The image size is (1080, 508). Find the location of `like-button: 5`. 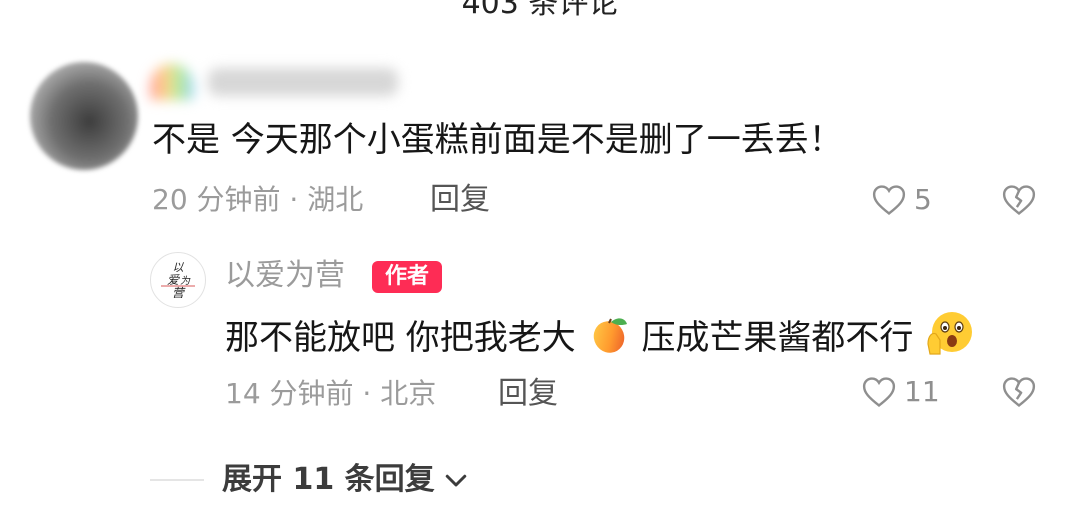

like-button: 5 is located at coordinates (902, 200).